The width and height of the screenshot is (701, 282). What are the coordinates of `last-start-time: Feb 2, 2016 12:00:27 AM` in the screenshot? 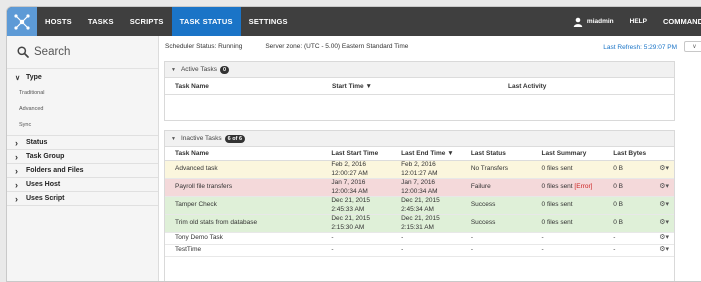 It's located at (349, 169).